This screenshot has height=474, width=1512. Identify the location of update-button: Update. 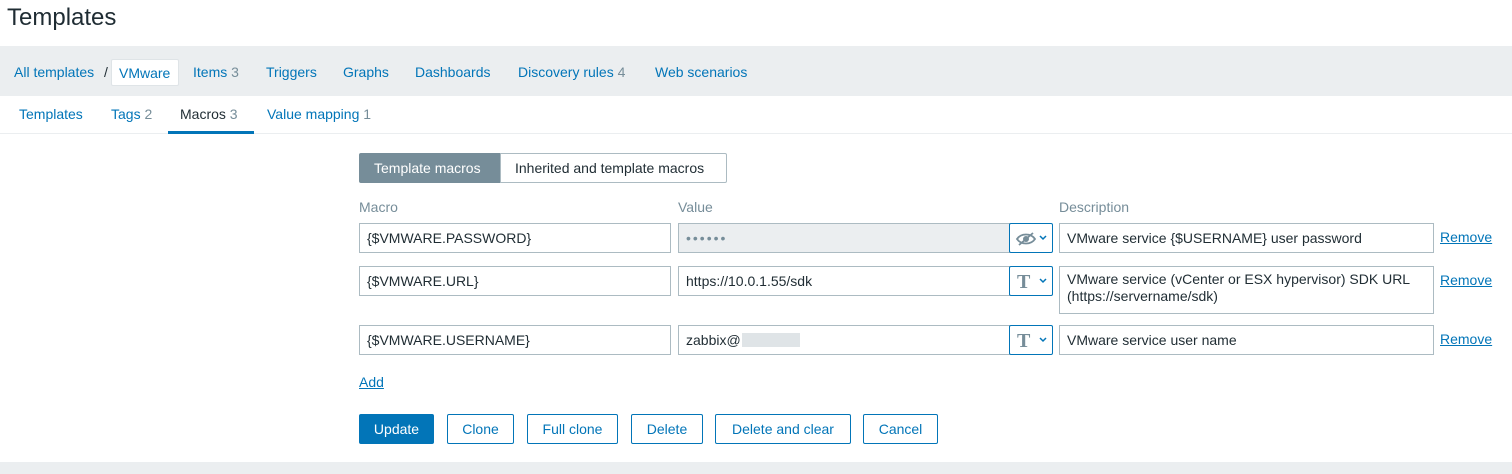
(396, 429).